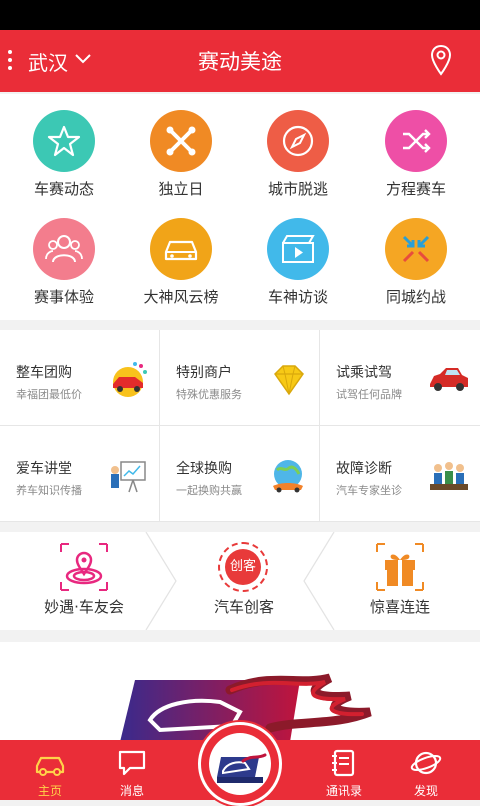  I want to click on tab-label: 主页, so click(49, 791).